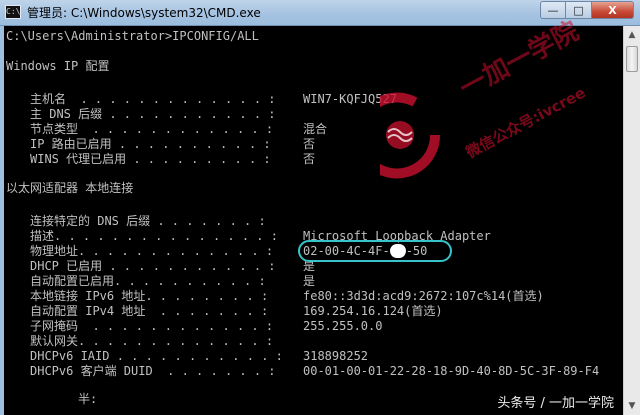 This screenshot has height=415, width=640. Describe the element at coordinates (70, 188) in the screenshot. I see `section-ethernet-adapter: 以太网适配器 本地连接` at that location.